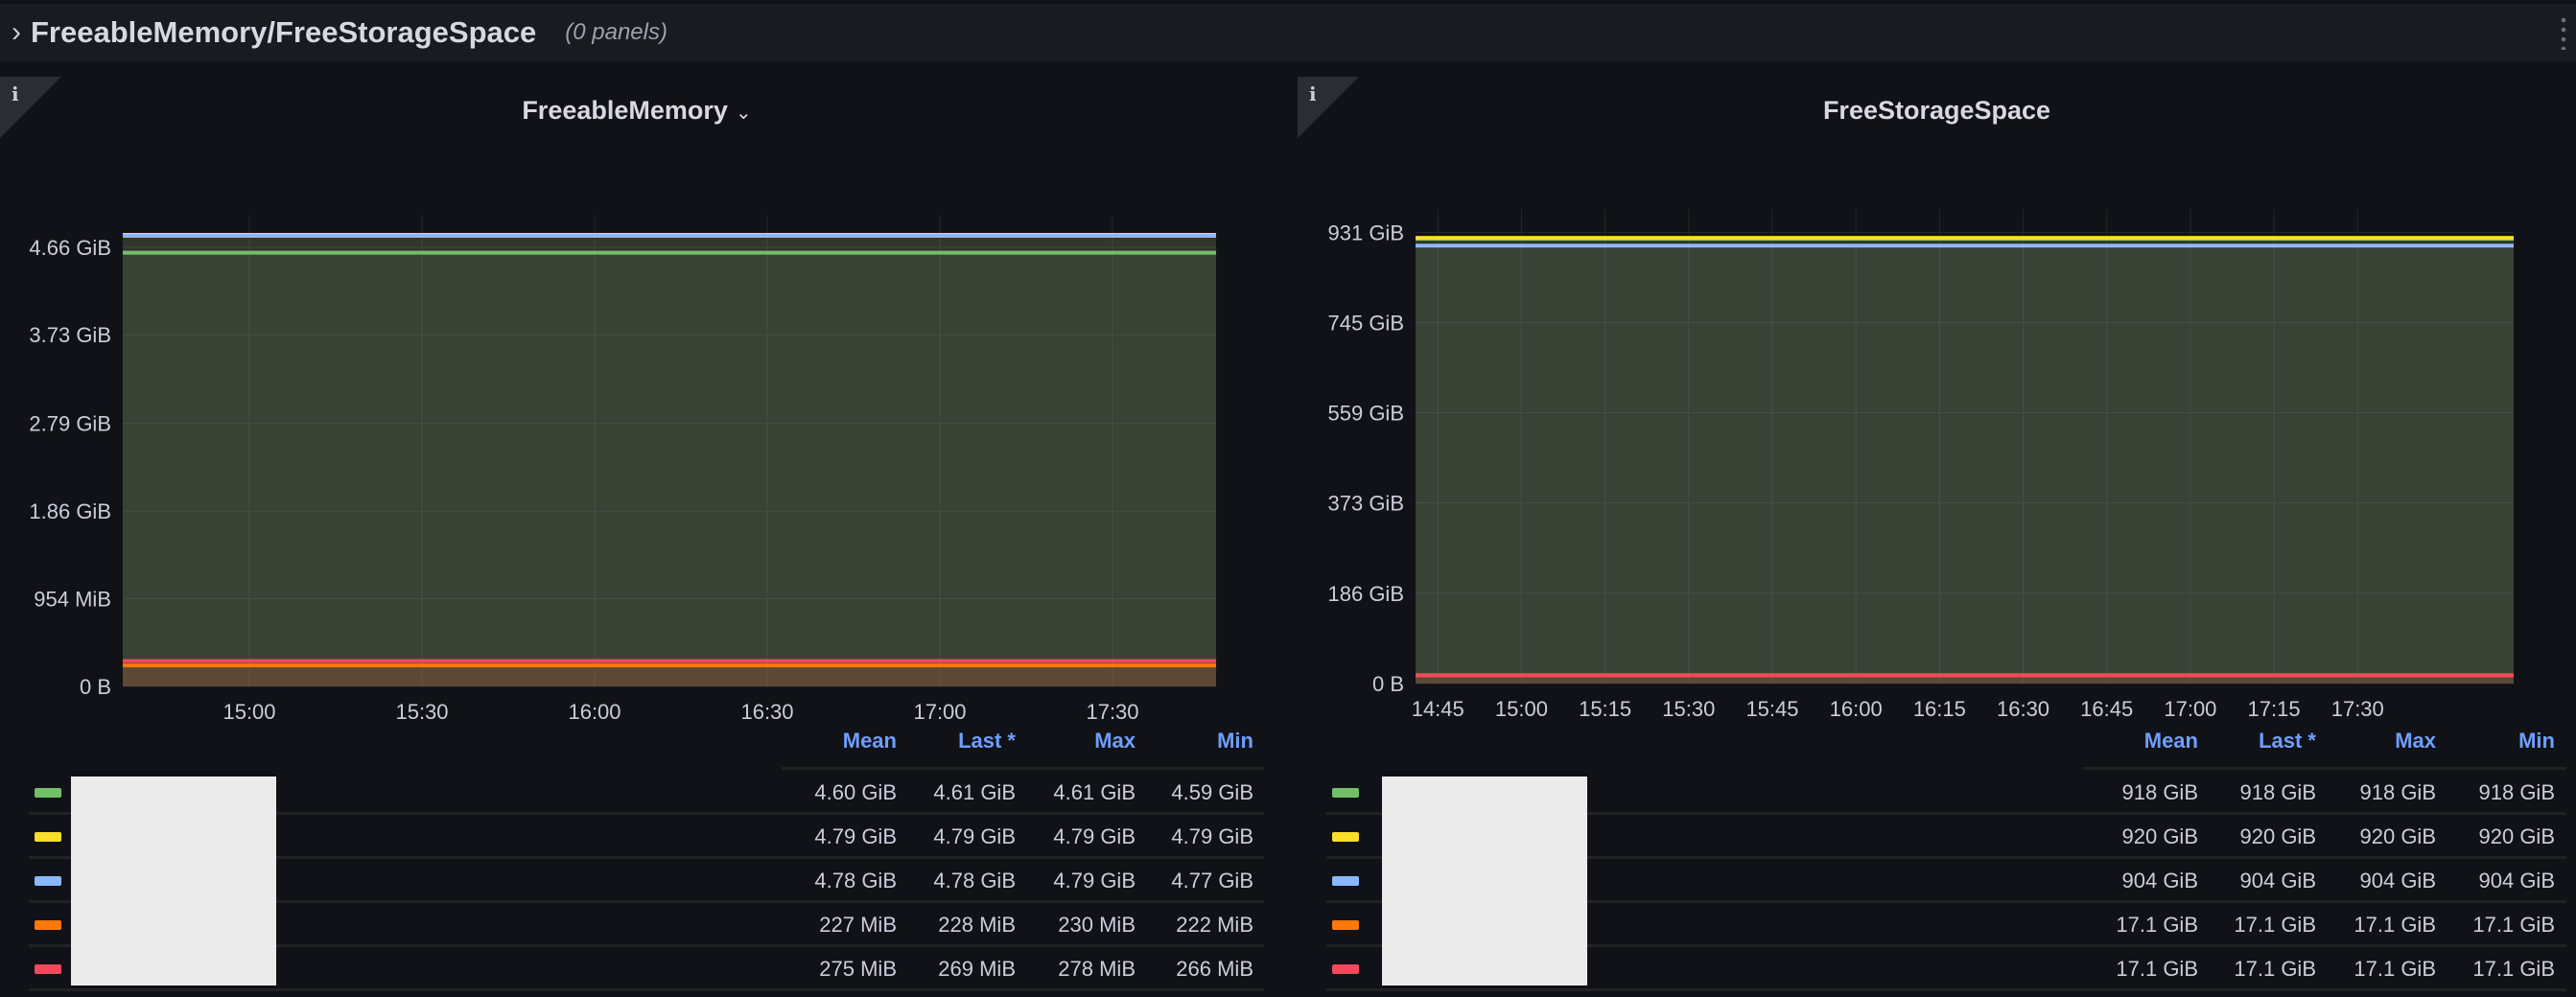 The height and width of the screenshot is (997, 2576). Describe the element at coordinates (1097, 969) in the screenshot. I see `legend-value: 278 MiB` at that location.